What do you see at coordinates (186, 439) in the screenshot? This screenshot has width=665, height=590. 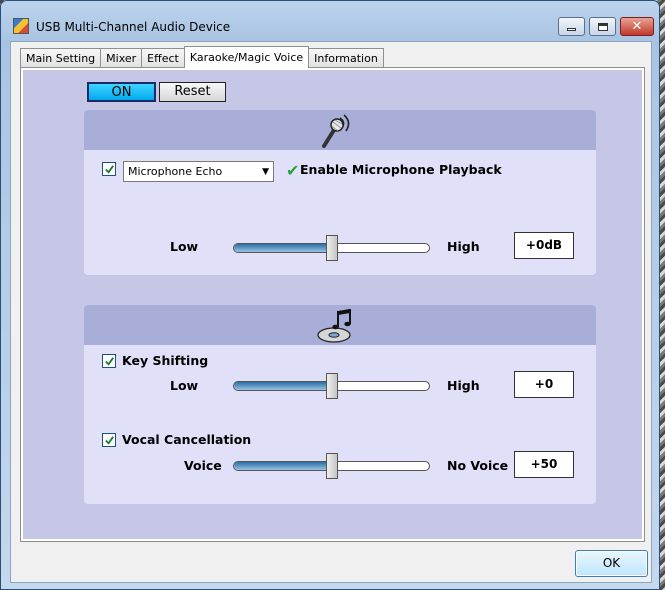 I see `vocal-cancellation-label: Vocal Cancellation` at bounding box center [186, 439].